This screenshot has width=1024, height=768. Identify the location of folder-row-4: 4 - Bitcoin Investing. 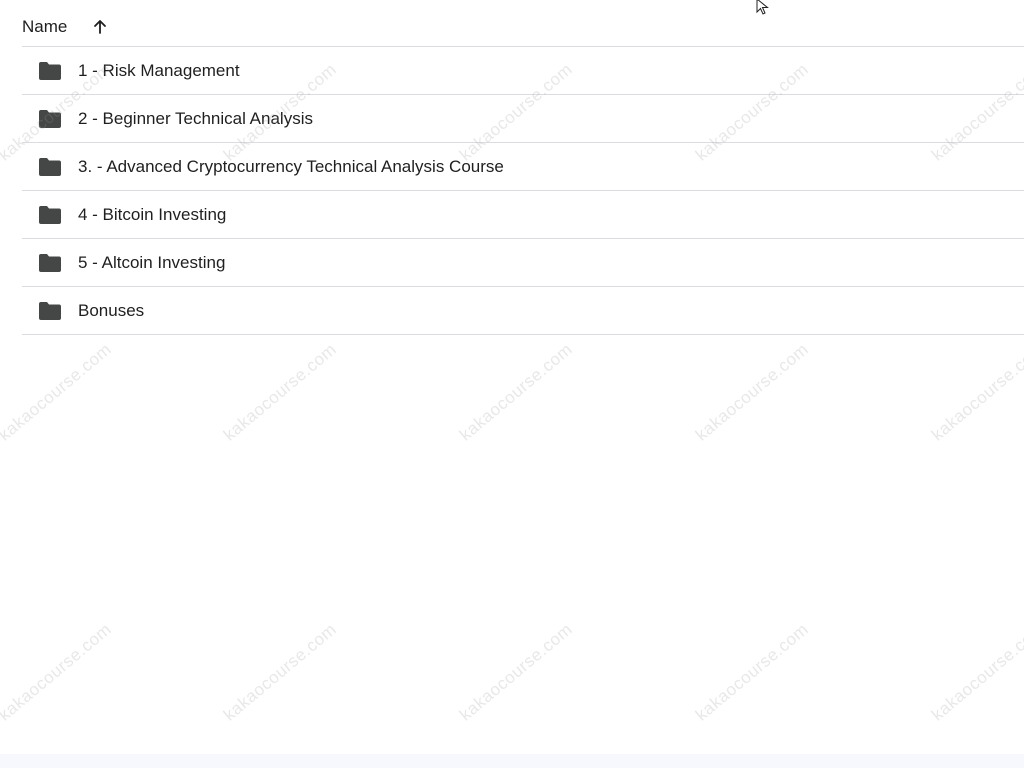
(523, 215).